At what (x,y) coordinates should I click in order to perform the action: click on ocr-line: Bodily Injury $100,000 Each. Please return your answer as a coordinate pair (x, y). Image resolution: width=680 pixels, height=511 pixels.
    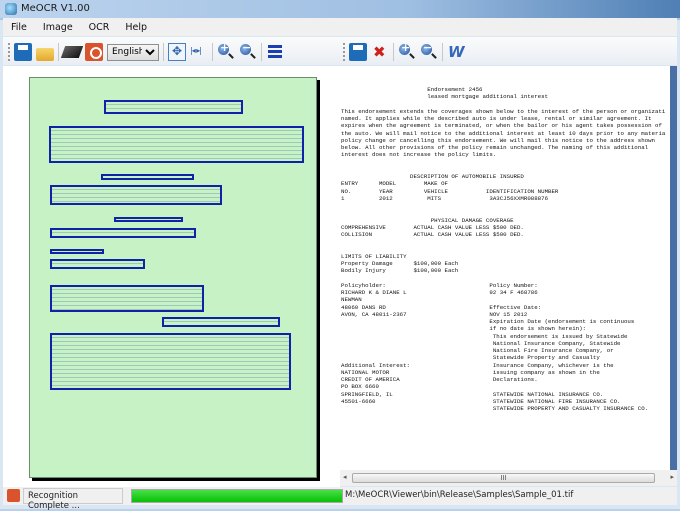
    Looking at the image, I should click on (400, 271).